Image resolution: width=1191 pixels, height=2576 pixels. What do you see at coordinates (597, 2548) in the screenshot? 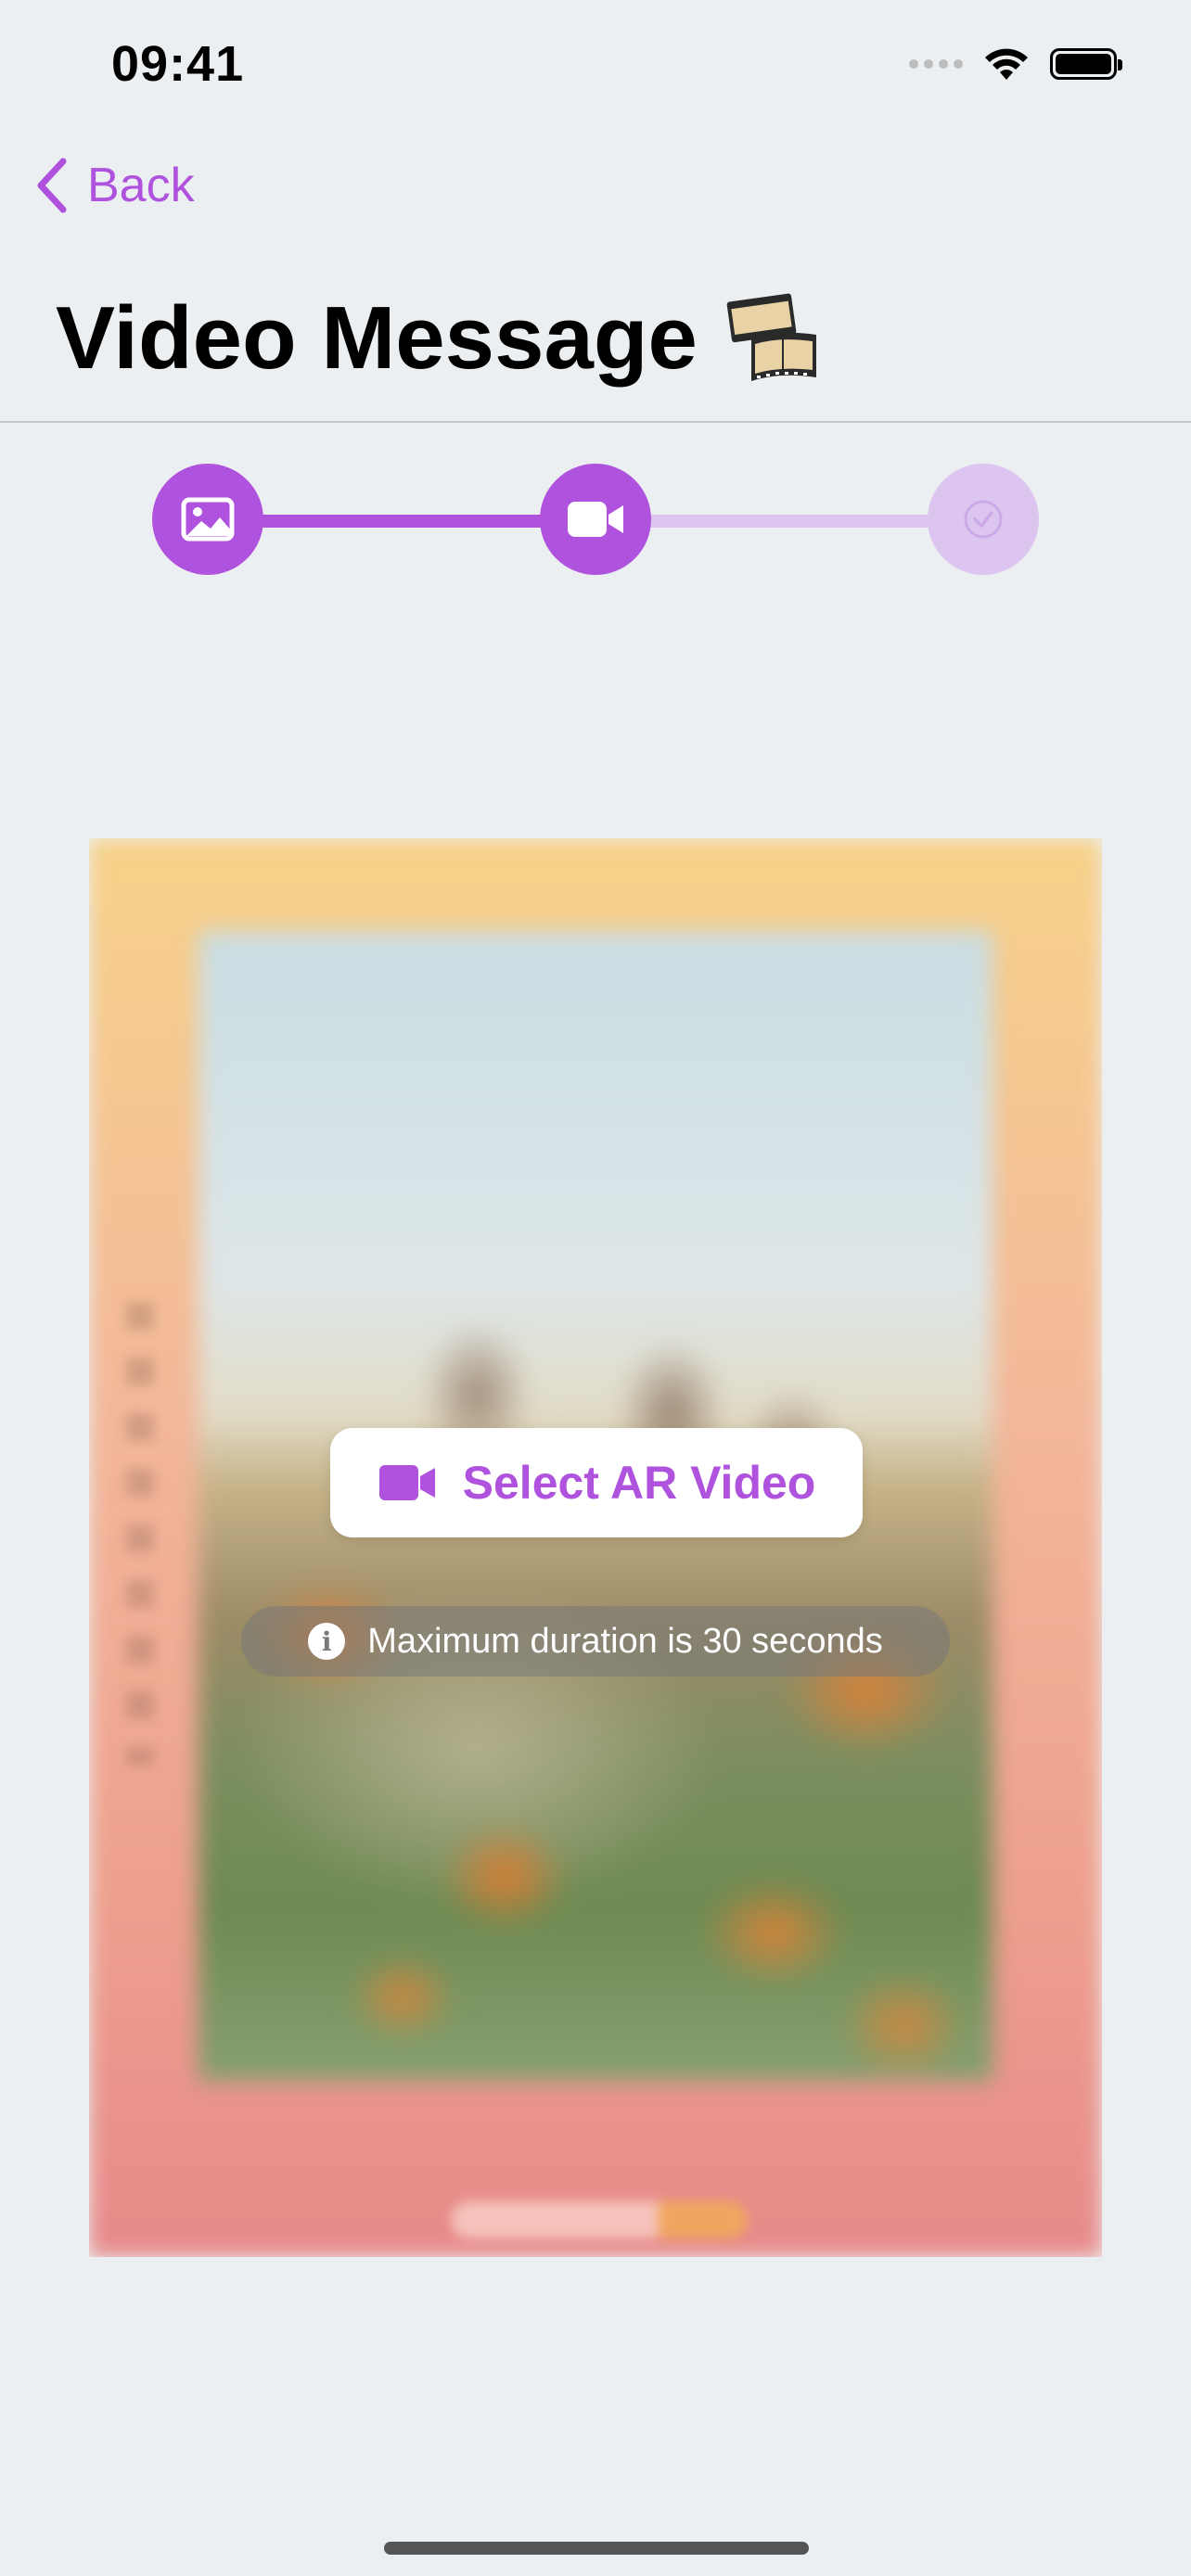
I see `home-indicator` at bounding box center [597, 2548].